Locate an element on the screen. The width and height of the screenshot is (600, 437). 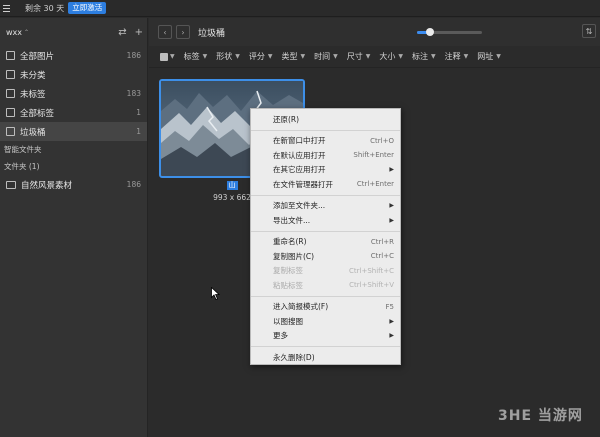
filter-dropdown: 评分 ▼ is located at coordinates (261, 56).